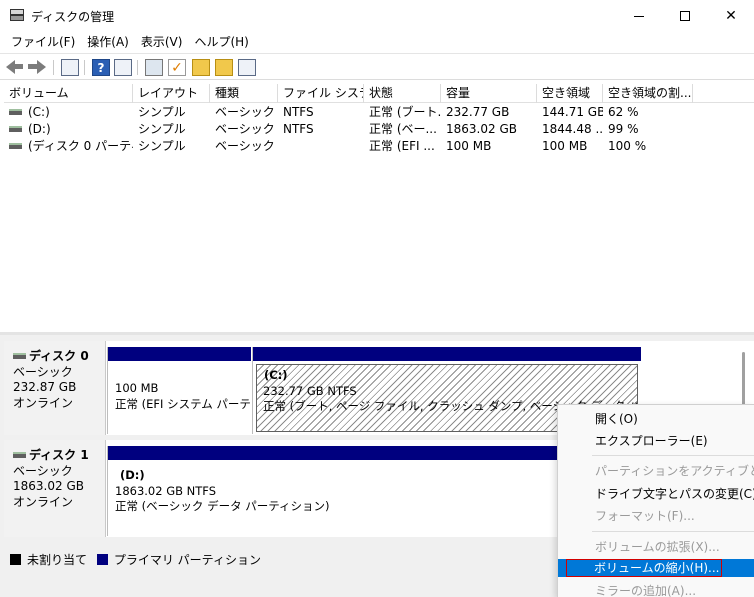 Image resolution: width=754 pixels, height=597 pixels. Describe the element at coordinates (43, 42) in the screenshot. I see `menu-file: ファイル(F)` at that location.